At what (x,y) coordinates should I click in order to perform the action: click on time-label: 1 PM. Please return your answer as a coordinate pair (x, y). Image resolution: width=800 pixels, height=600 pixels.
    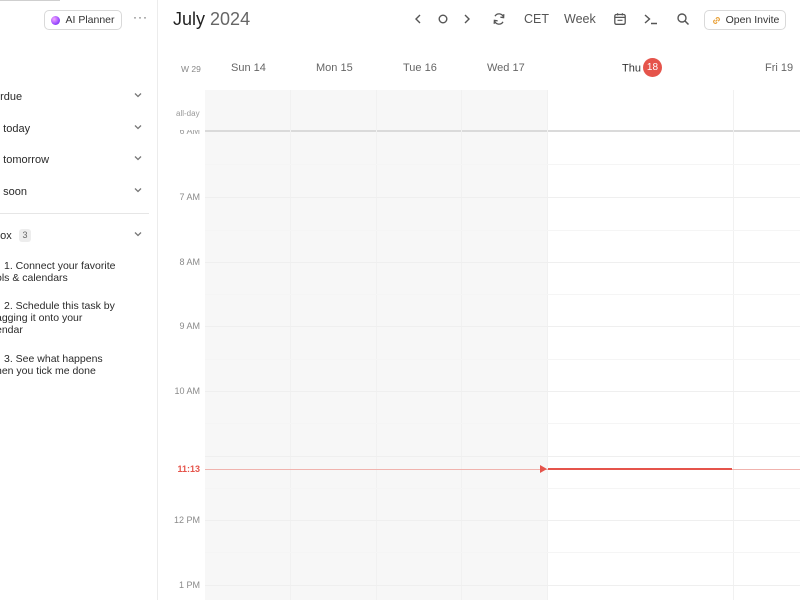
    Looking at the image, I should click on (189, 585).